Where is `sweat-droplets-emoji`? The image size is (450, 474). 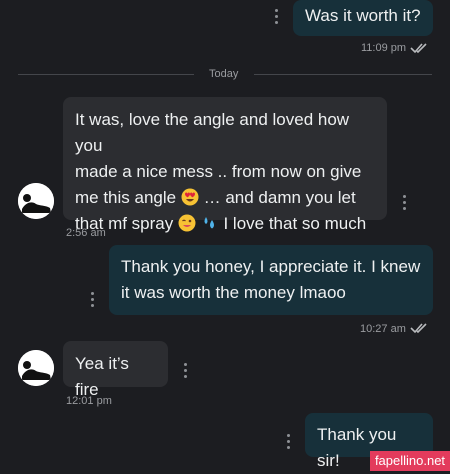 sweat-droplets-emoji is located at coordinates (209, 223).